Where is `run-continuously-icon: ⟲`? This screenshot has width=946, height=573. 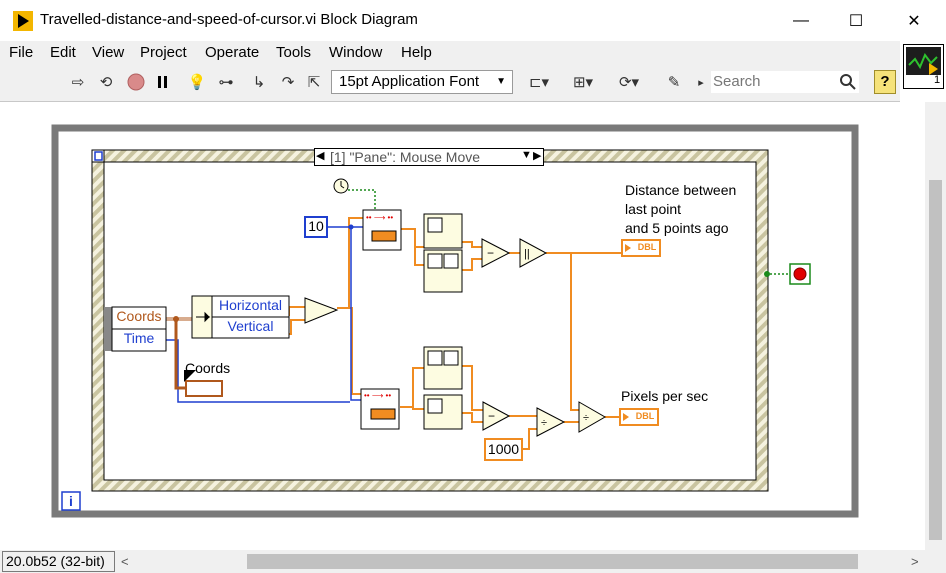
run-continuously-icon: ⟲ is located at coordinates (106, 82).